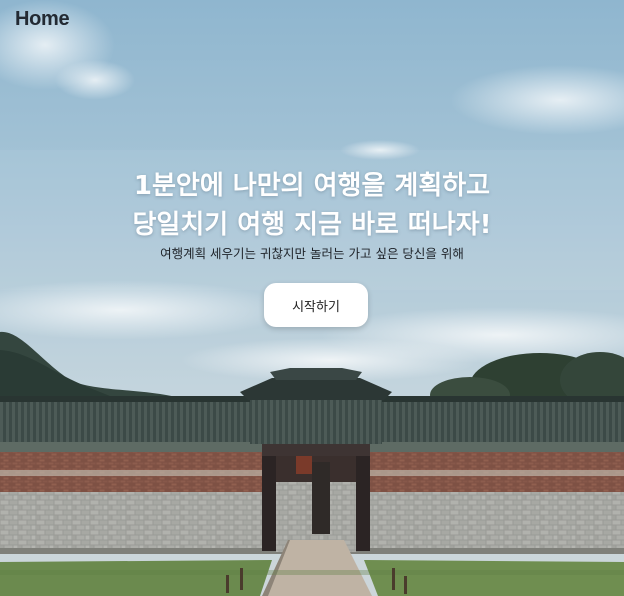  I want to click on home-link: Home, so click(42, 19).